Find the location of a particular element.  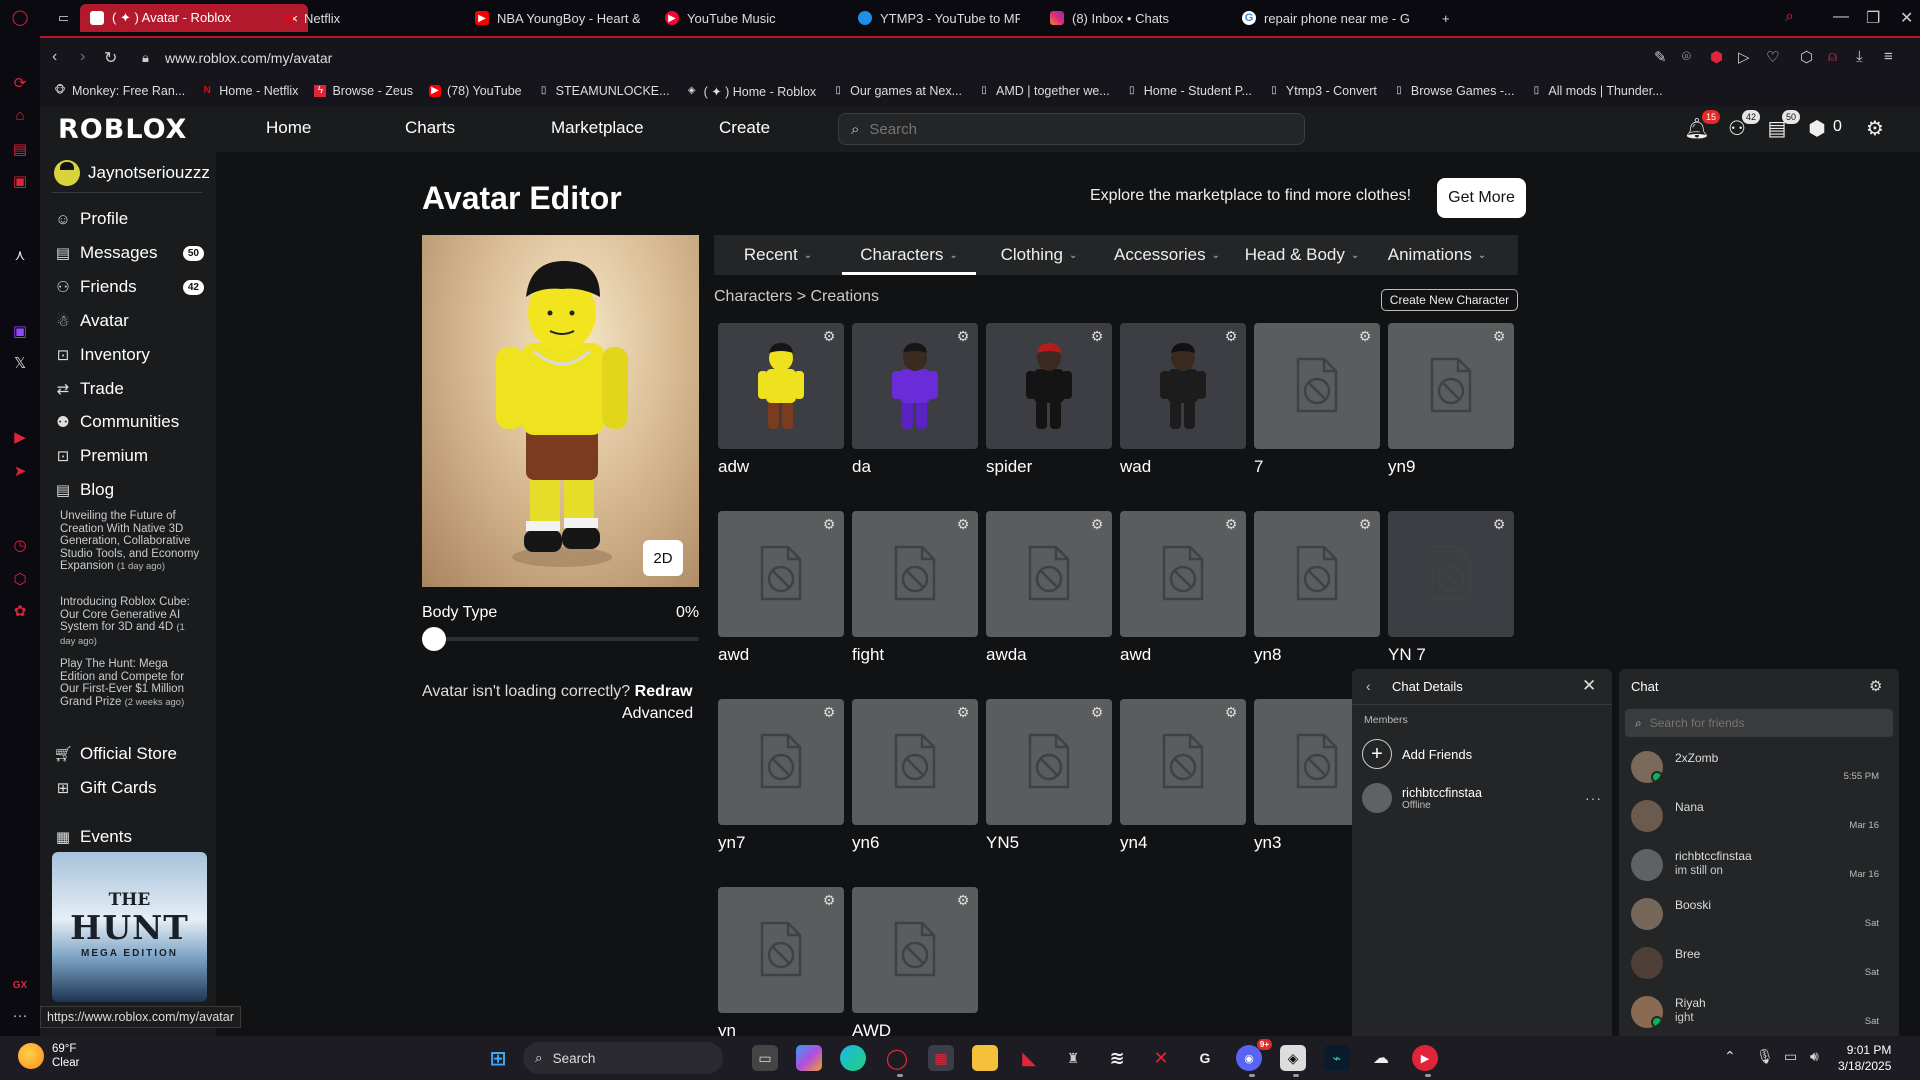

nav-create: Create is located at coordinates (744, 128).